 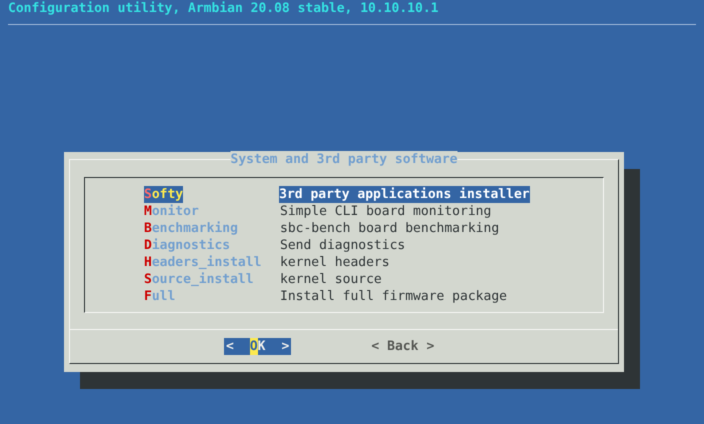 I want to click on menu-item-description: kernel headers, so click(x=335, y=262).